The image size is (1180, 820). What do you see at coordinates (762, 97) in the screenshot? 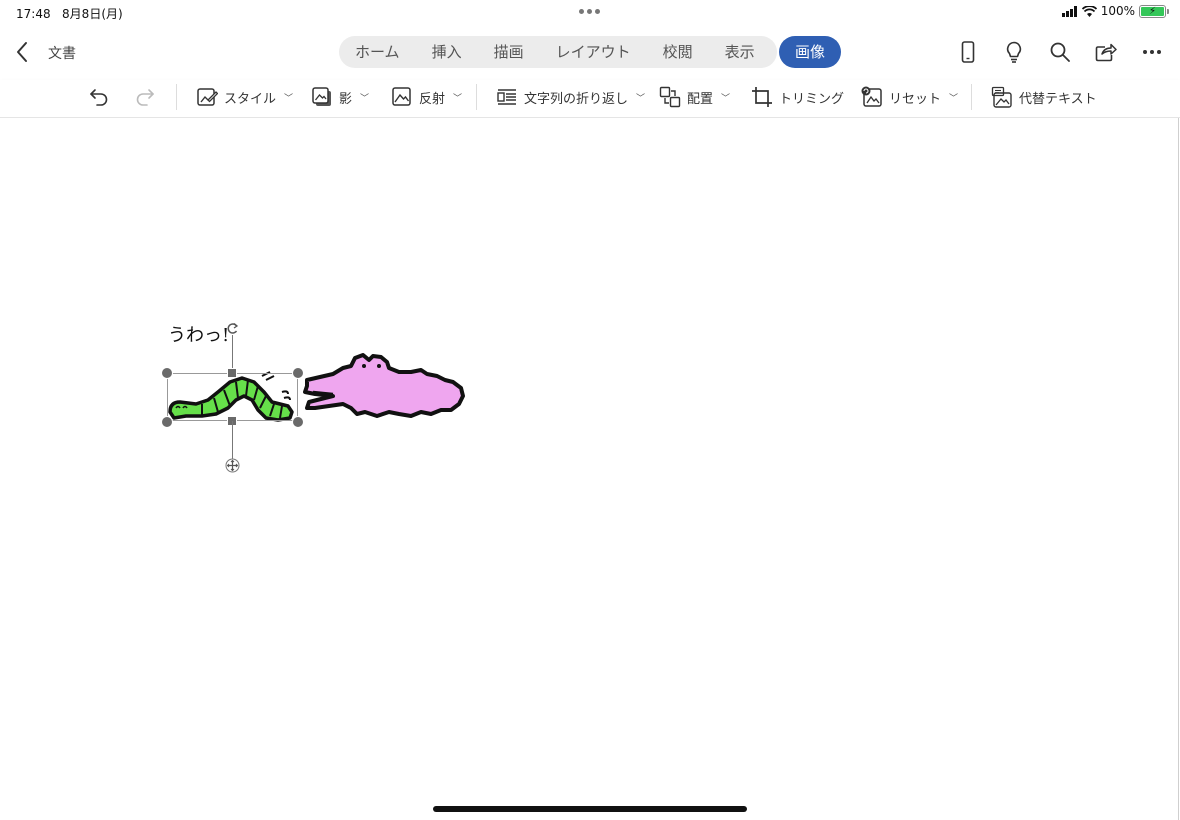
I see `crop-icon` at bounding box center [762, 97].